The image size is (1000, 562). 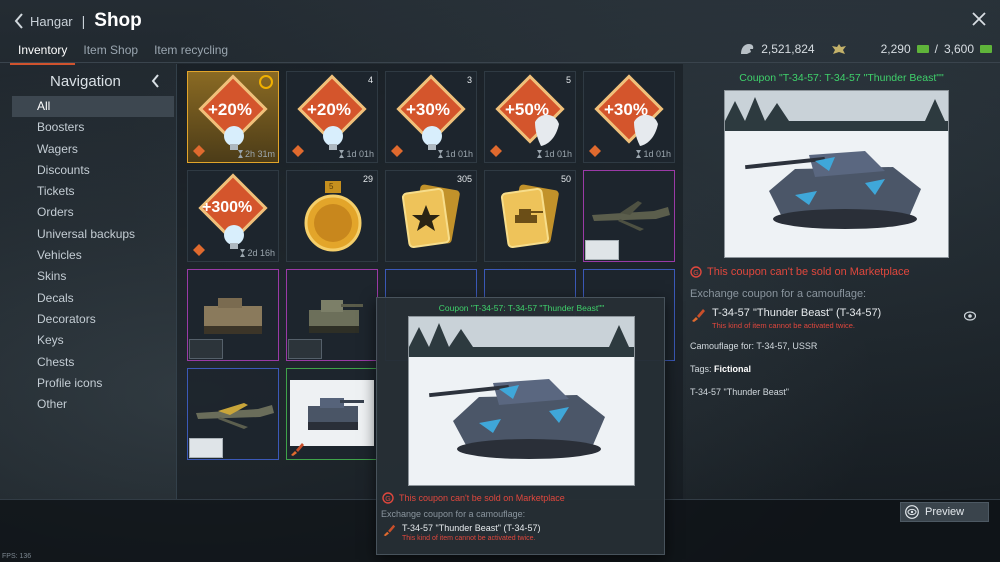 I want to click on inventory-item-card: 305, so click(x=431, y=216).